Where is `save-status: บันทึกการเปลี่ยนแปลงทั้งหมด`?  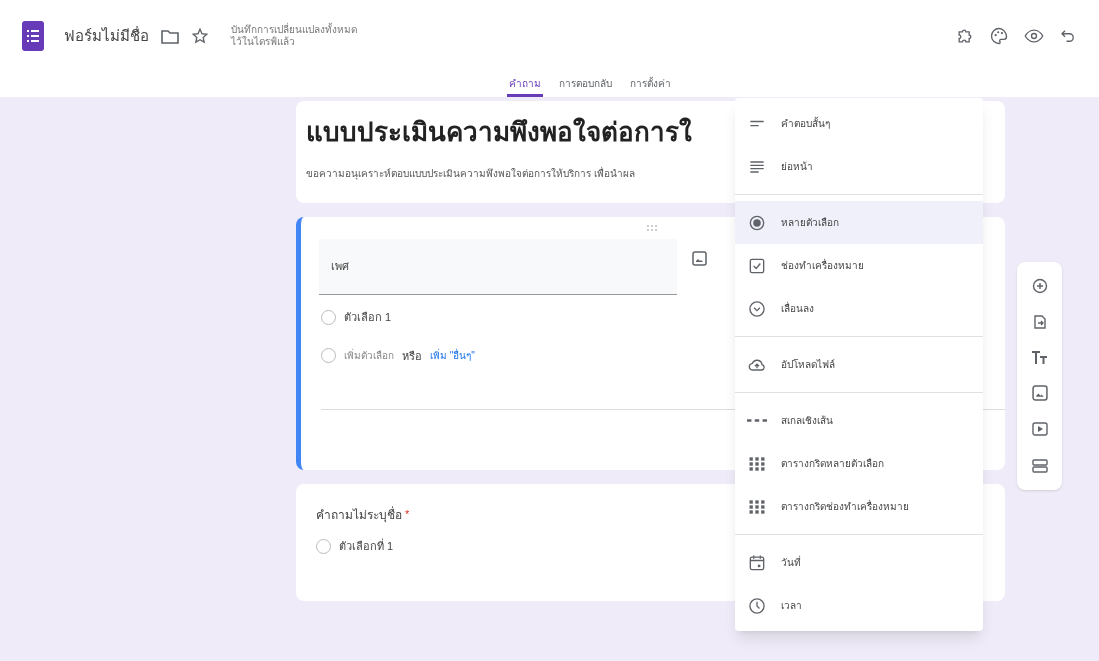 save-status: บันทึกการเปลี่ยนแปลงทั้งหมด is located at coordinates (294, 30).